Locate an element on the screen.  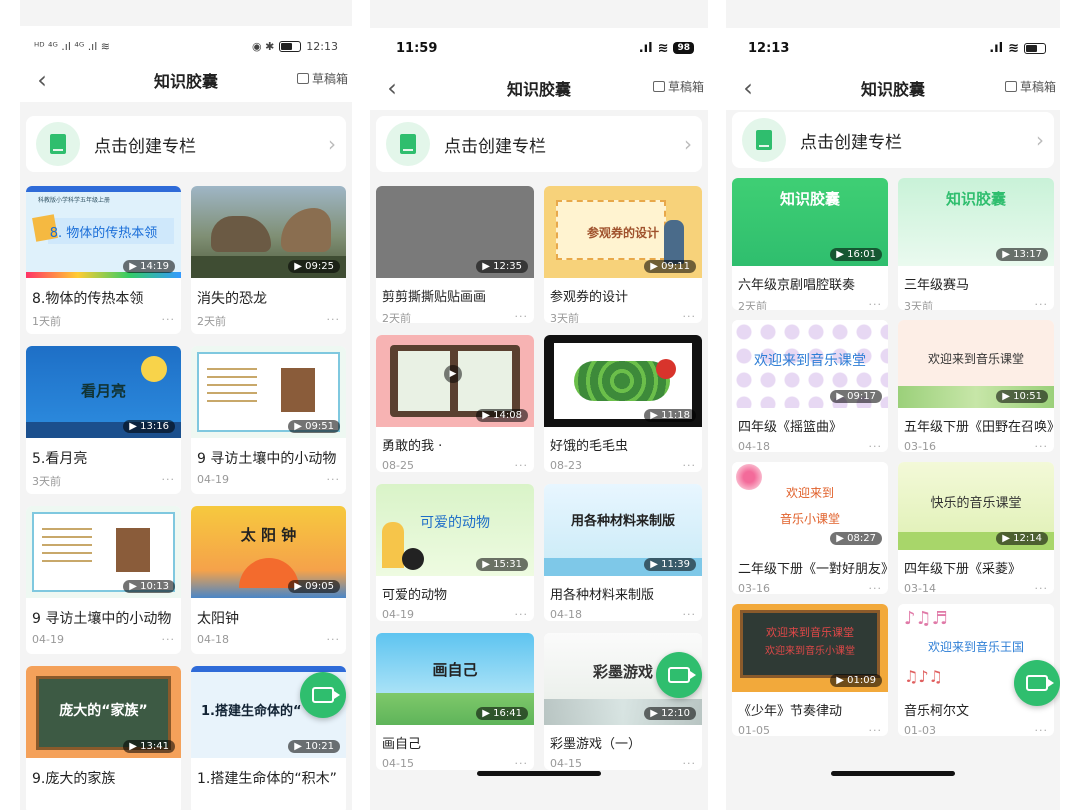
thumbnail-text: 太 阳 钟 is located at coordinates (268, 535).